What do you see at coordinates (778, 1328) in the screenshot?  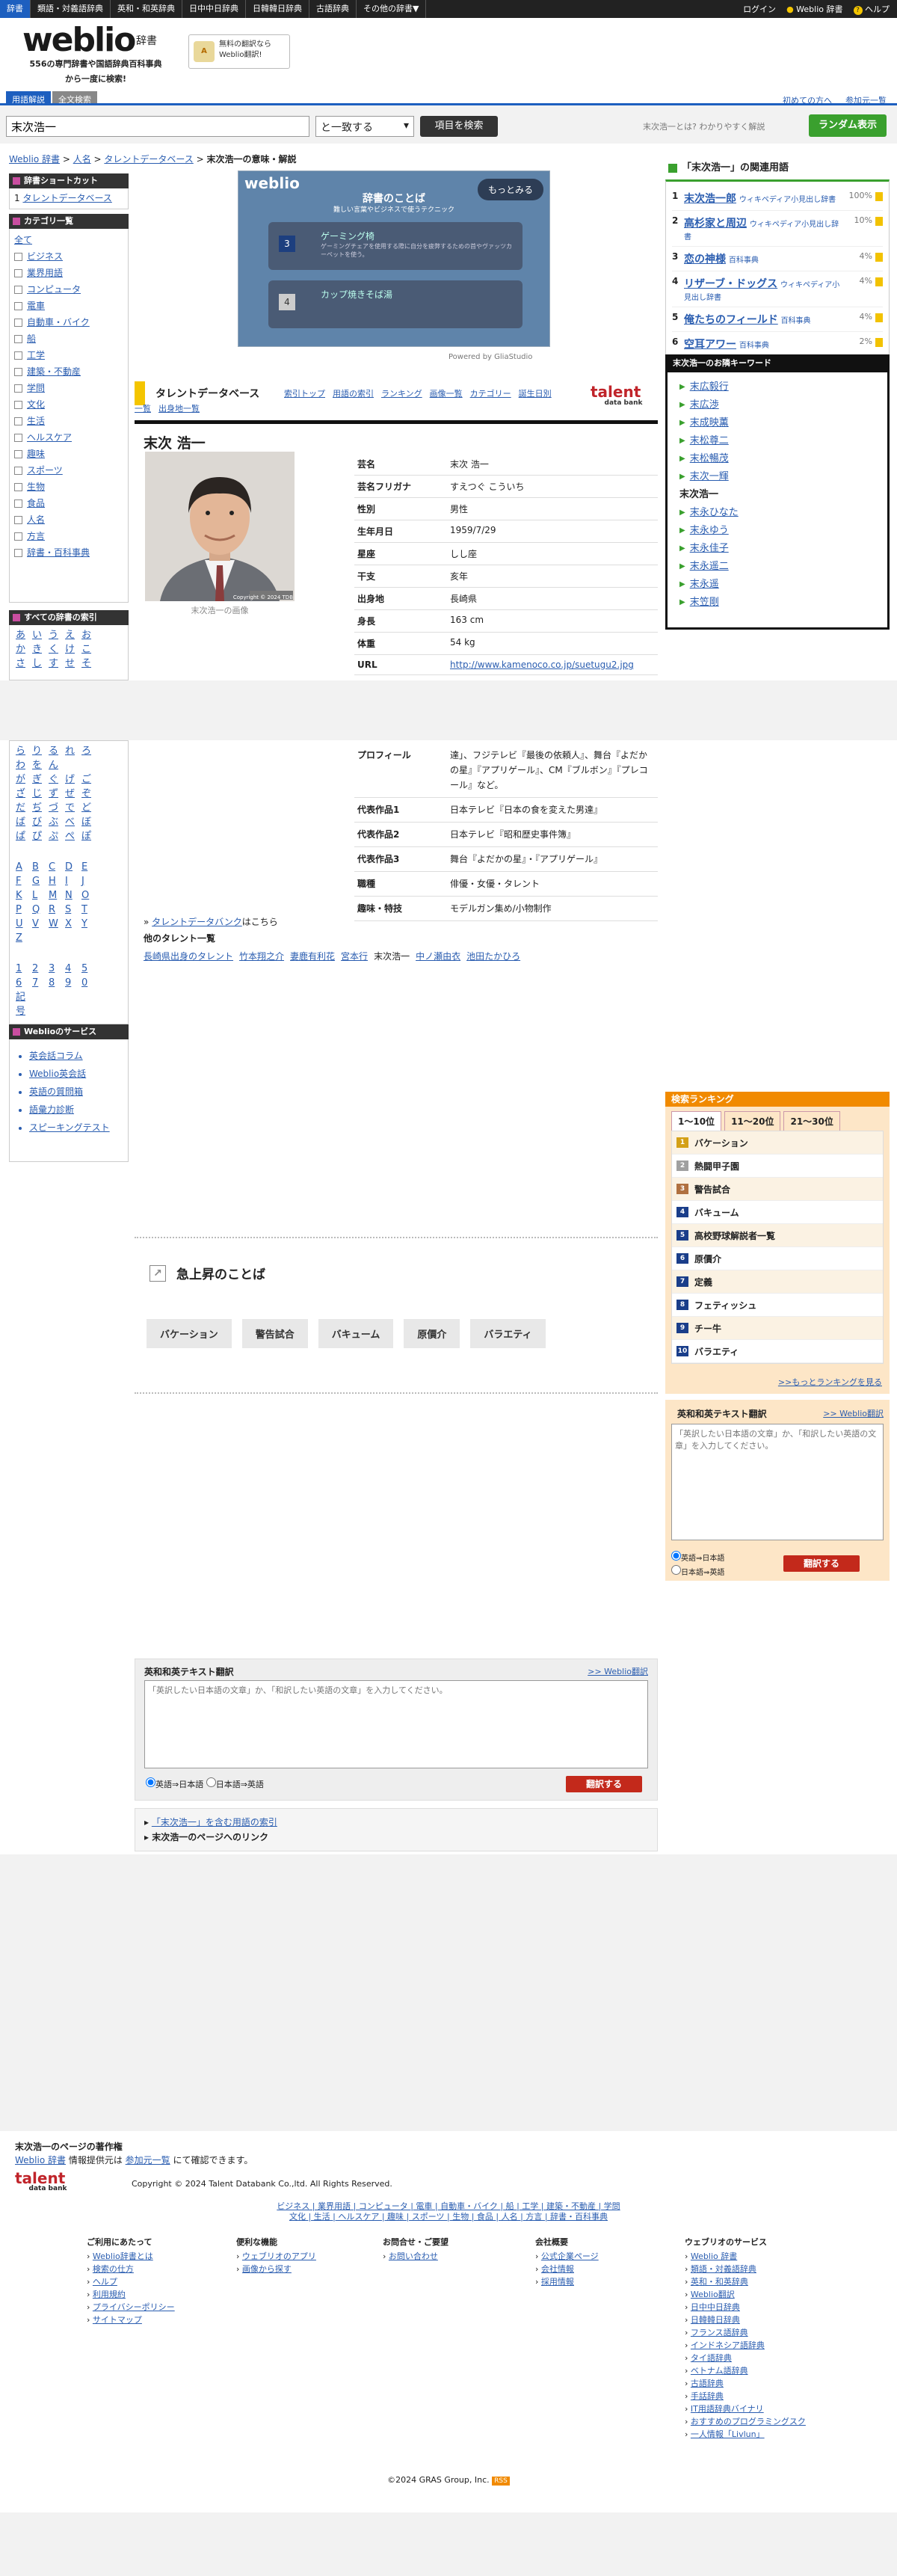 I see `ranking-row: 9 チー牛` at bounding box center [778, 1328].